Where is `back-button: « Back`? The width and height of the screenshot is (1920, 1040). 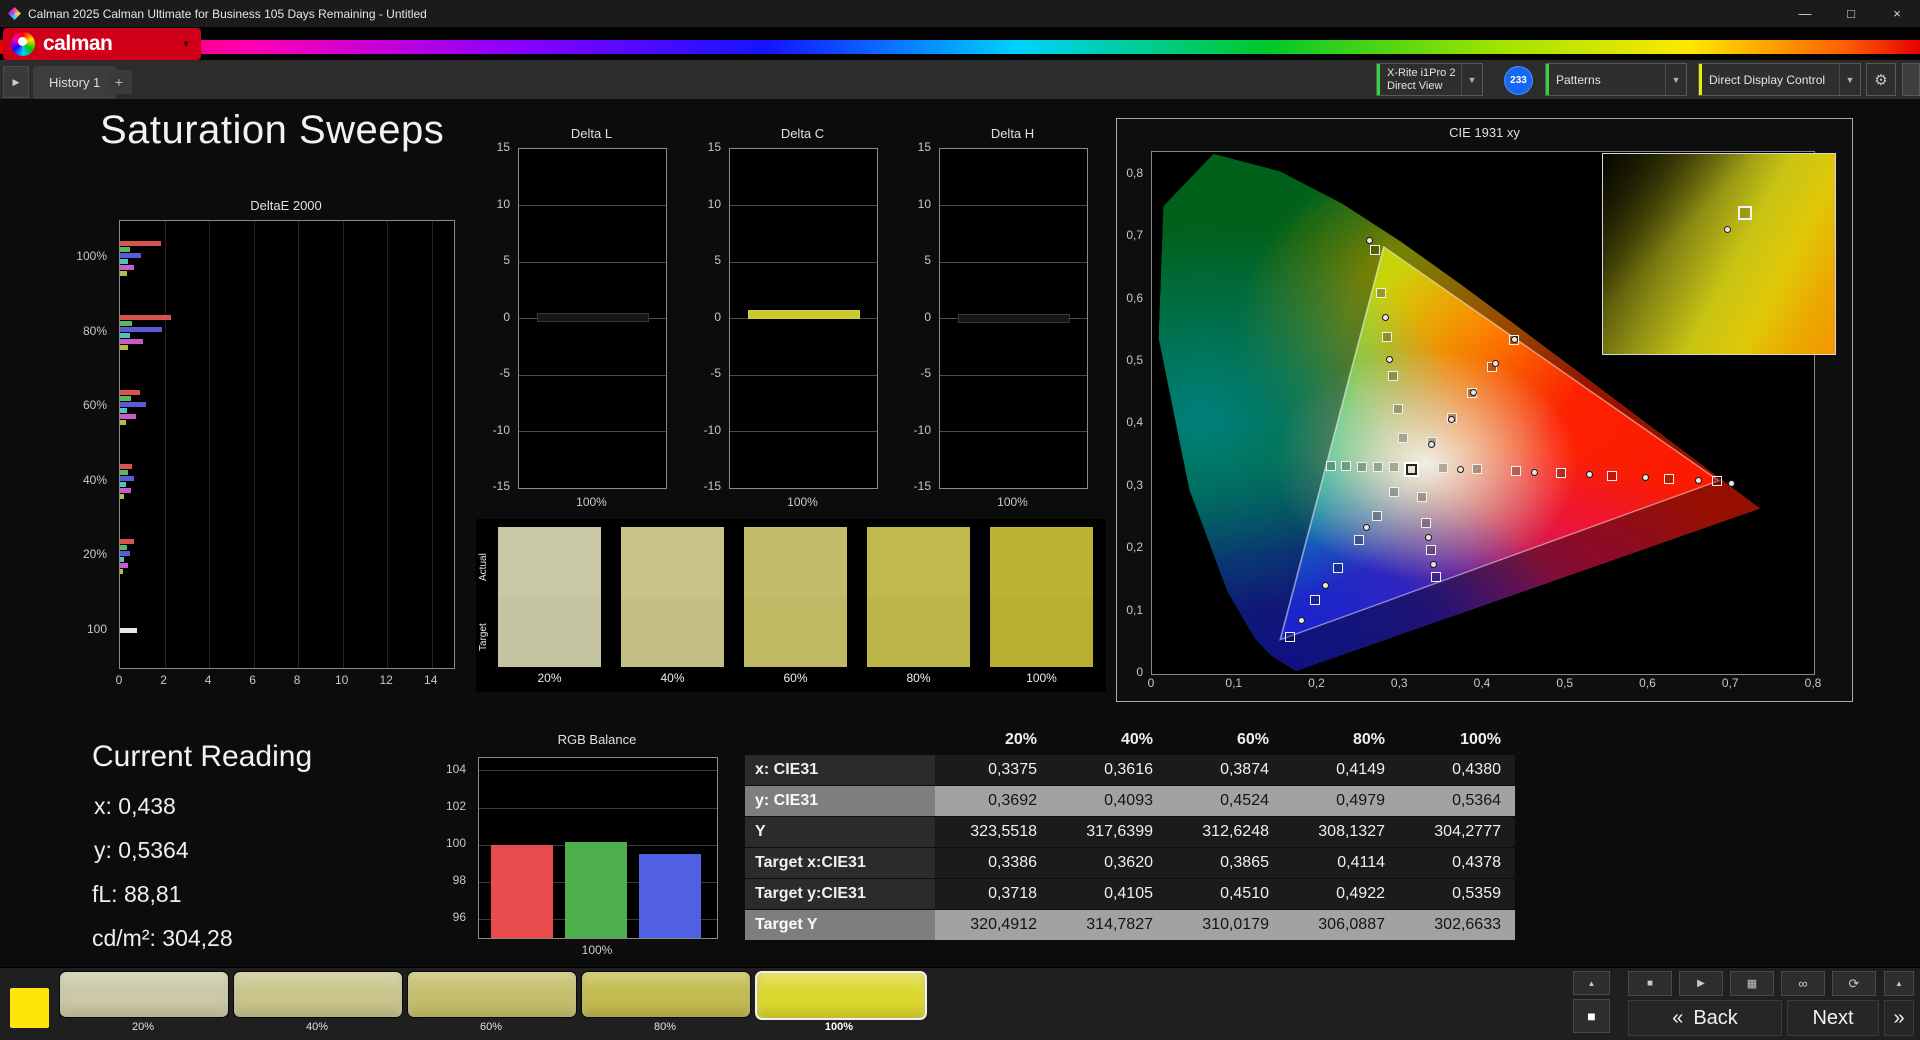
back-button: « Back is located at coordinates (1705, 1018).